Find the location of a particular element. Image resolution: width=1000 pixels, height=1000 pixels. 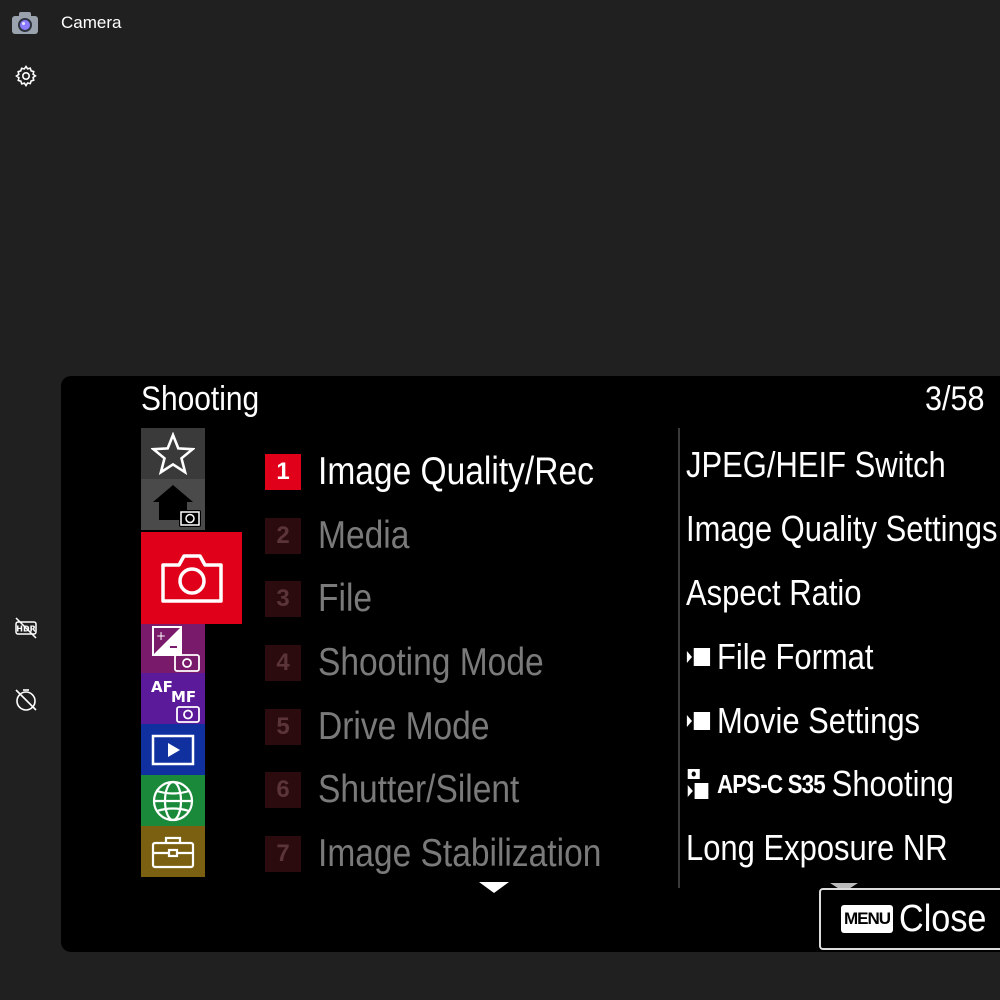

item-label: Drive Mode is located at coordinates (404, 726).